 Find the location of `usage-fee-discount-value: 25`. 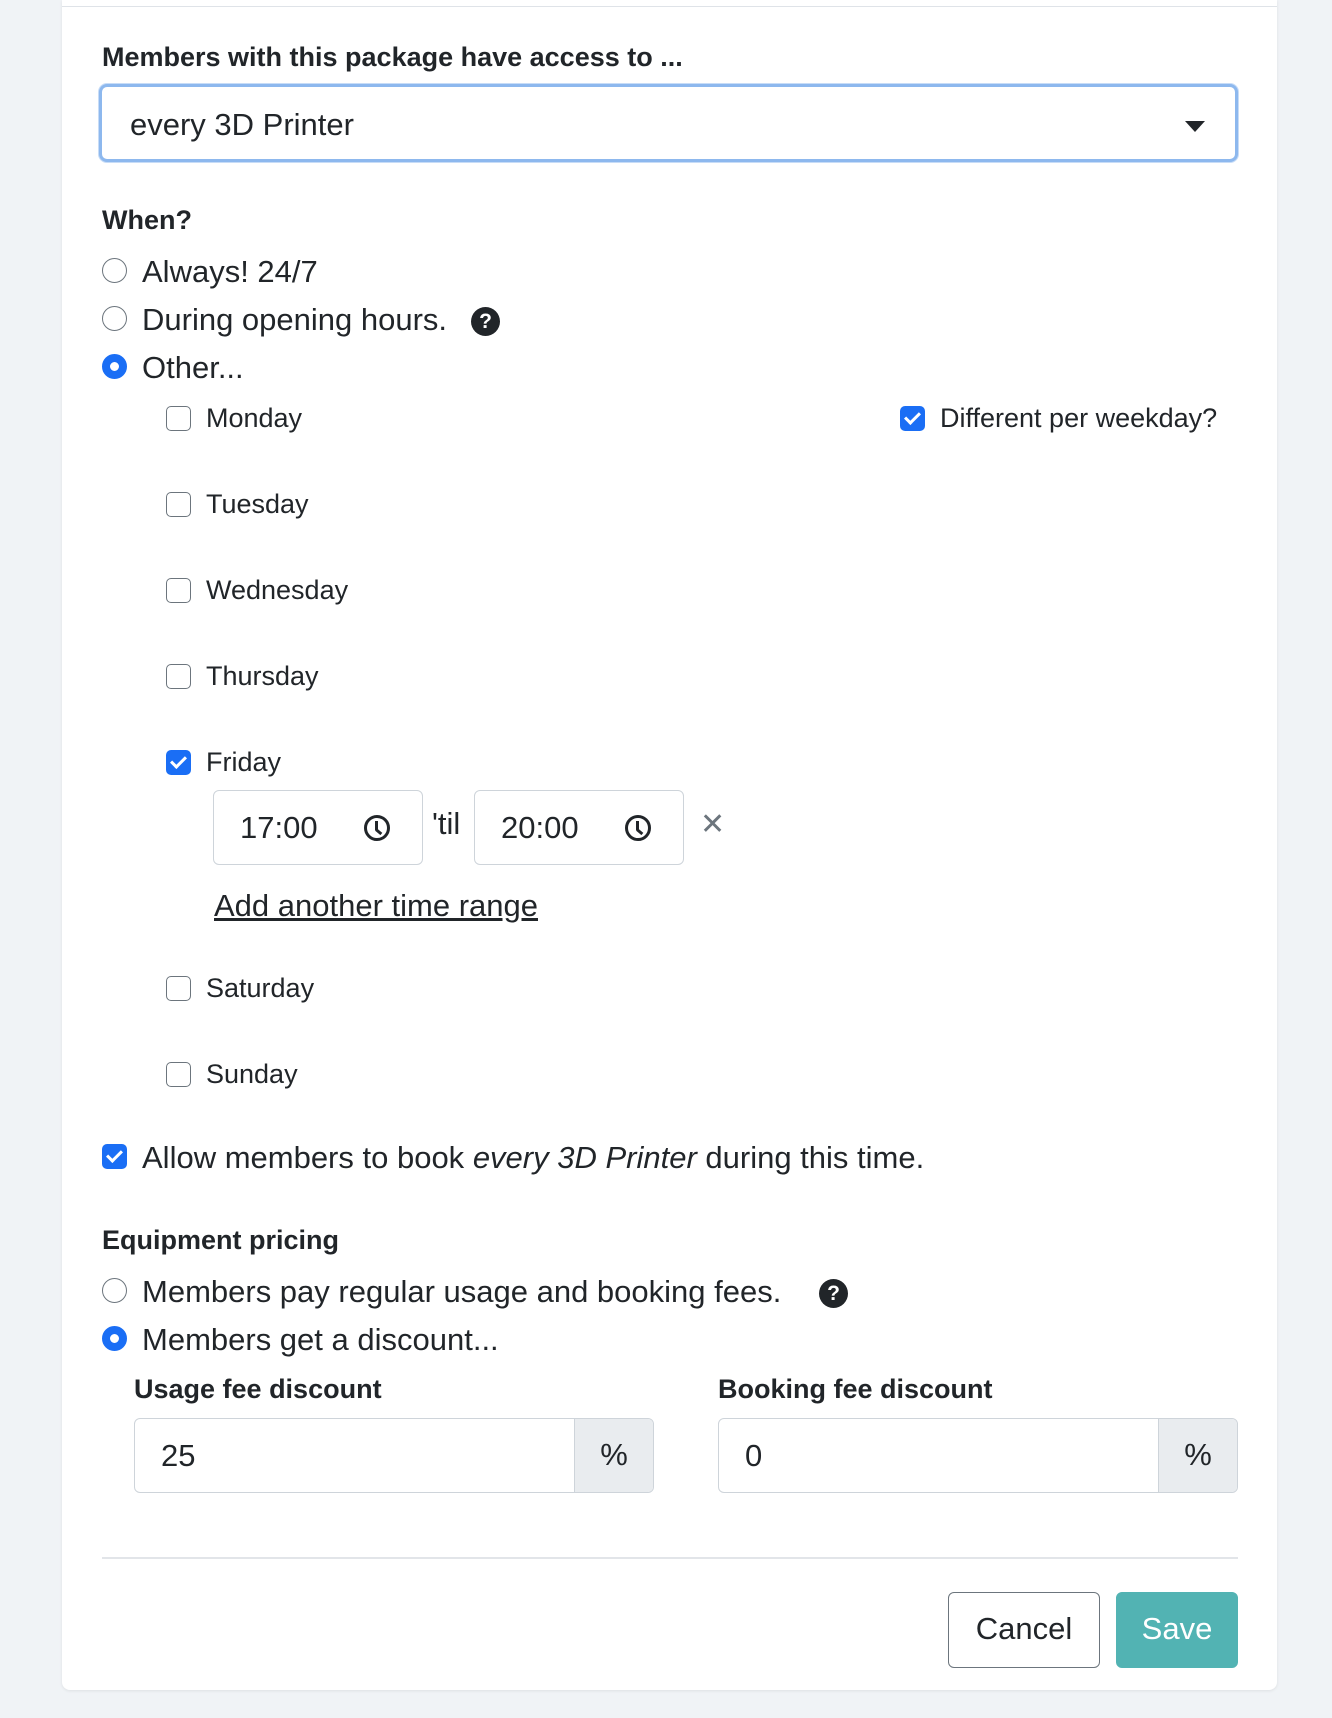

usage-fee-discount-value: 25 is located at coordinates (178, 1455).